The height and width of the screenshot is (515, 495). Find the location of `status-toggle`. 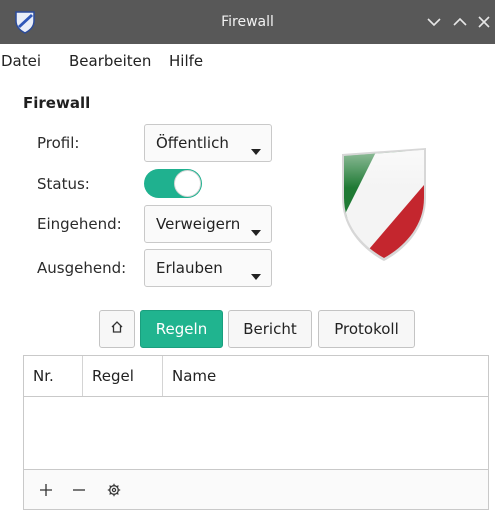

status-toggle is located at coordinates (173, 183).